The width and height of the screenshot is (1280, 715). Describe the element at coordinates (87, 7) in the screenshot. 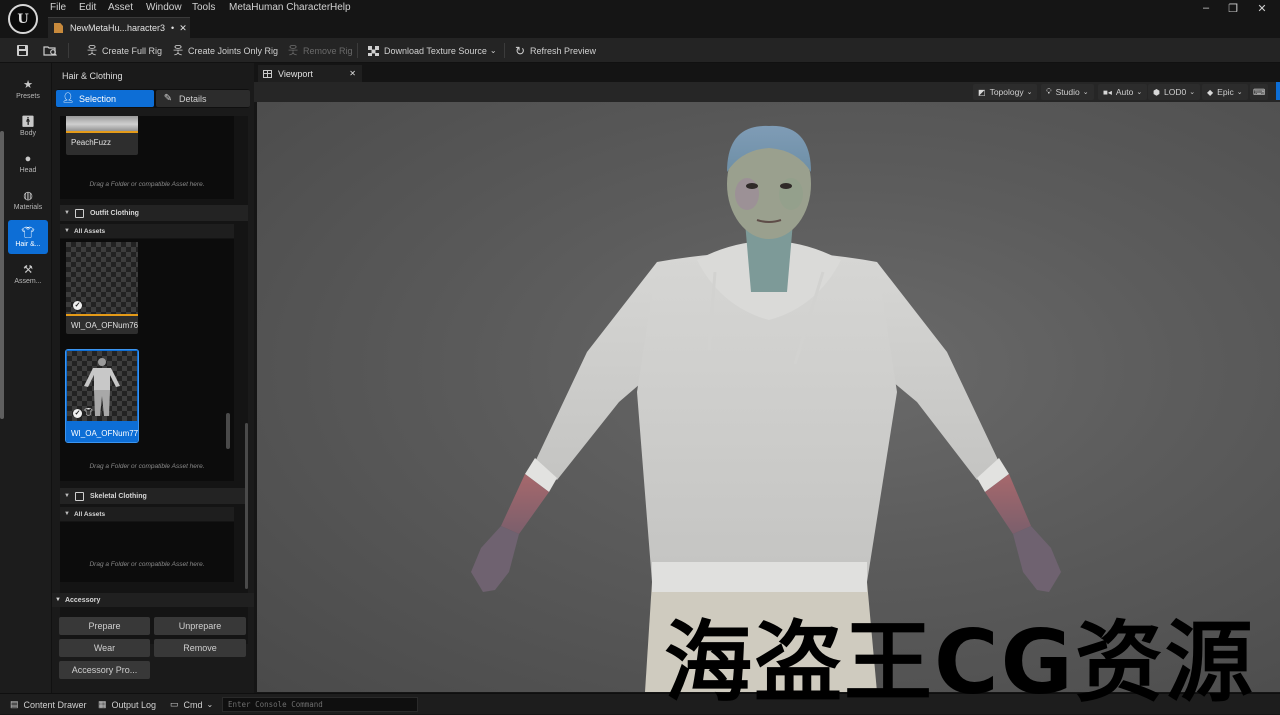

I see `menu-edit: Edit` at that location.